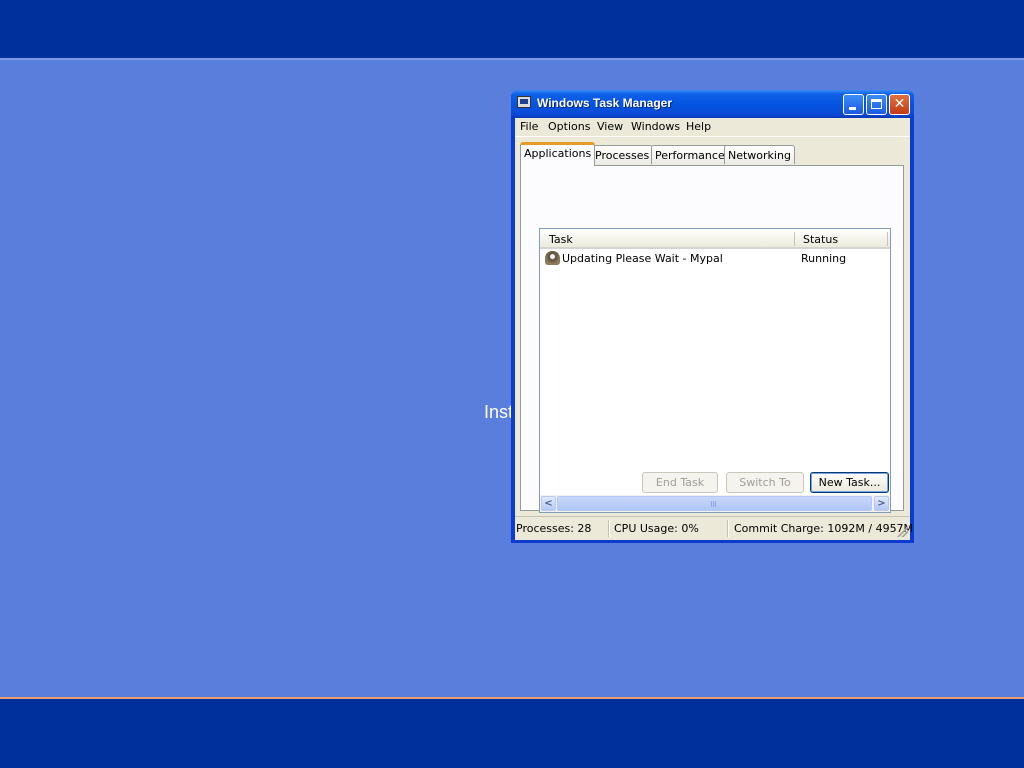 The width and height of the screenshot is (1024, 768). What do you see at coordinates (561, 239) in the screenshot?
I see `column-task: Task` at bounding box center [561, 239].